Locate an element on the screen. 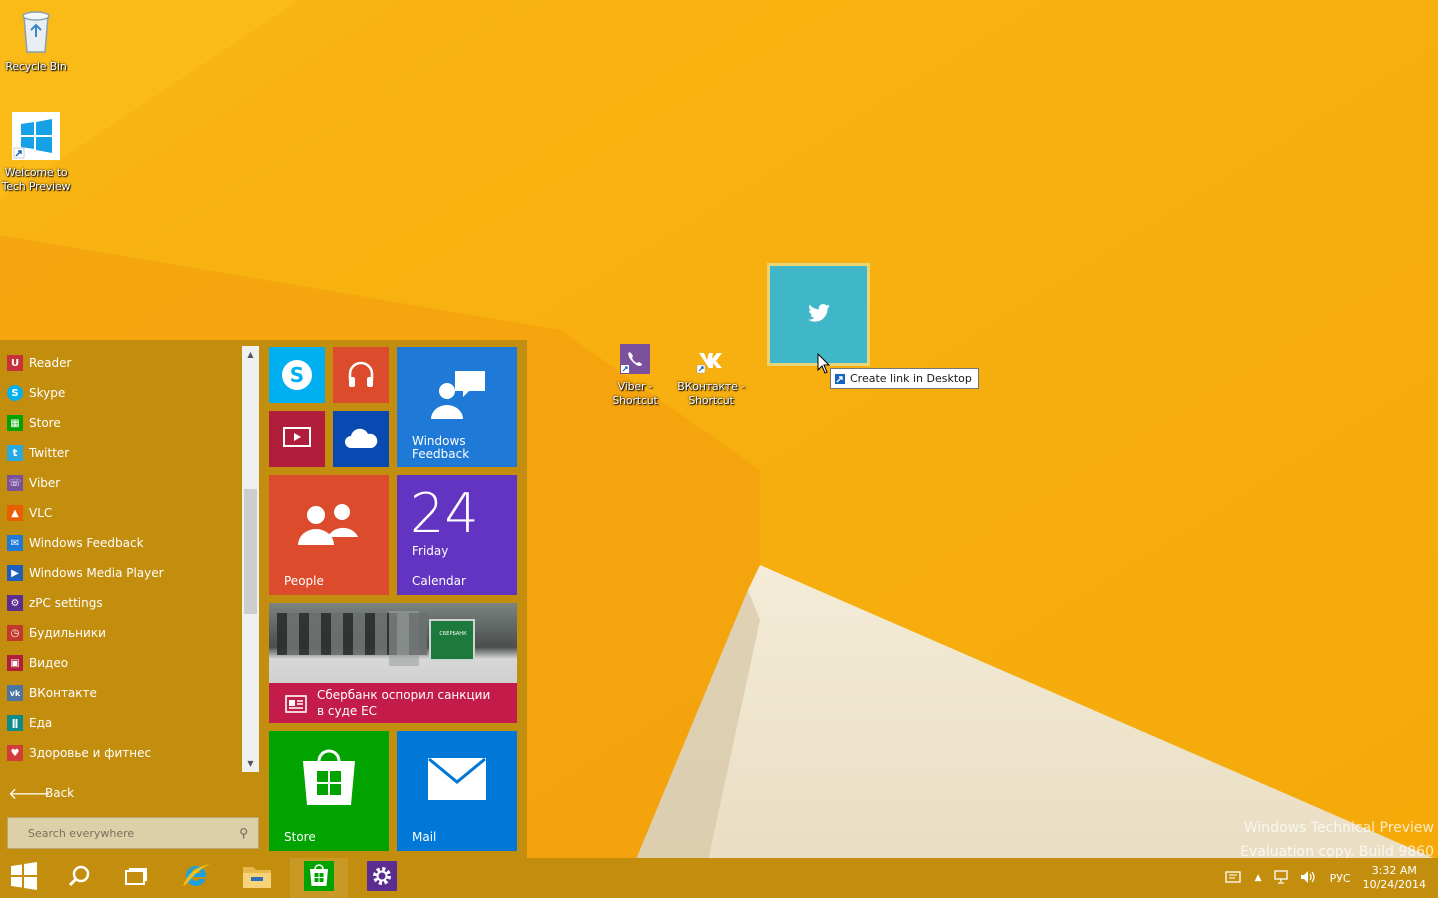 The width and height of the screenshot is (1438, 898). app-label: zPC settings is located at coordinates (66, 603).